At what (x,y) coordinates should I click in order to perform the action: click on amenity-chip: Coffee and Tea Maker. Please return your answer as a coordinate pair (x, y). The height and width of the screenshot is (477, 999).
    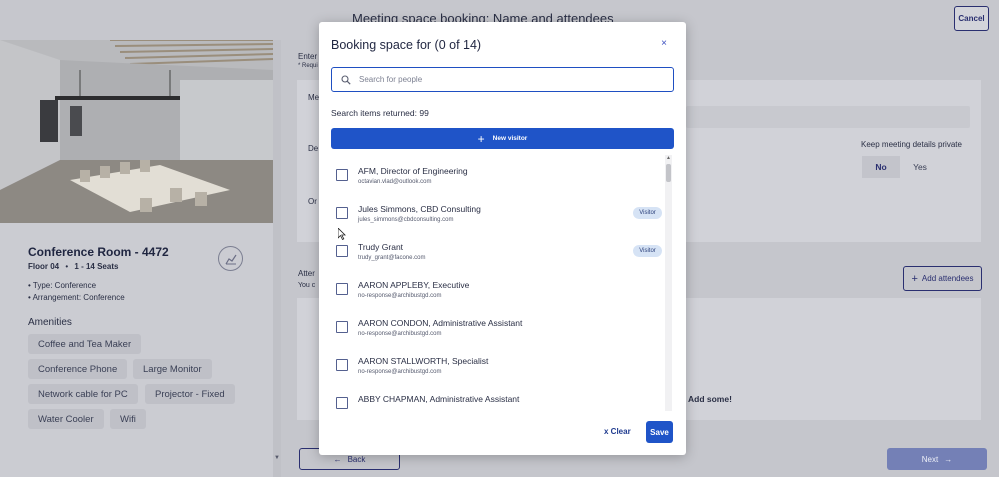
    Looking at the image, I should click on (85, 344).